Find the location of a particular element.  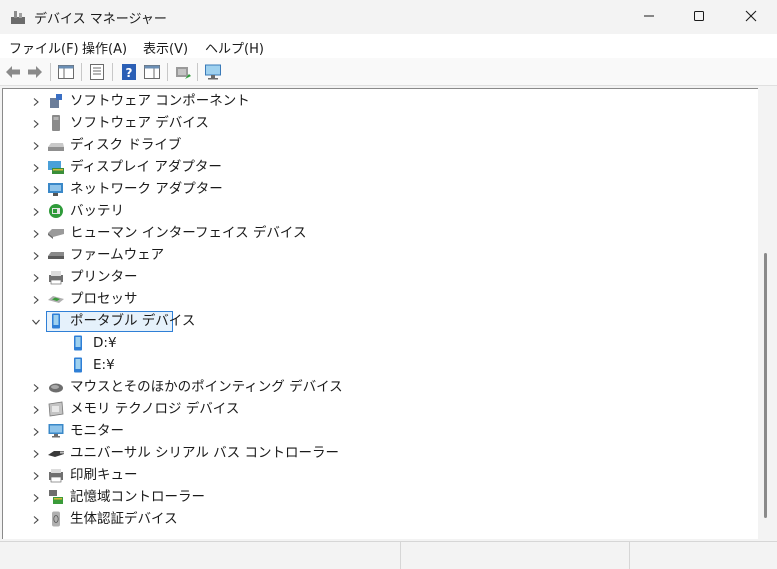

scan-hardware-icon is located at coordinates (213, 72).